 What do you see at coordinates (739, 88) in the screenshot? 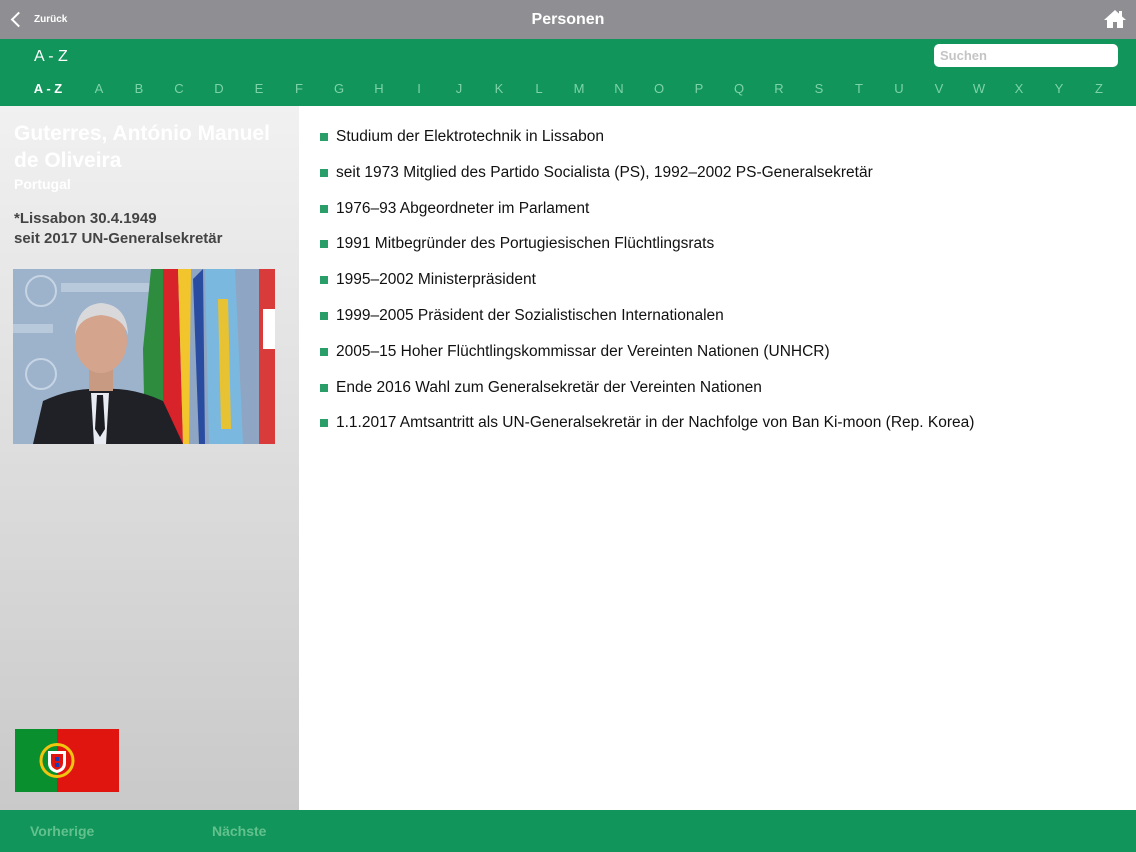
I see `letter-tab-q: Q` at bounding box center [739, 88].